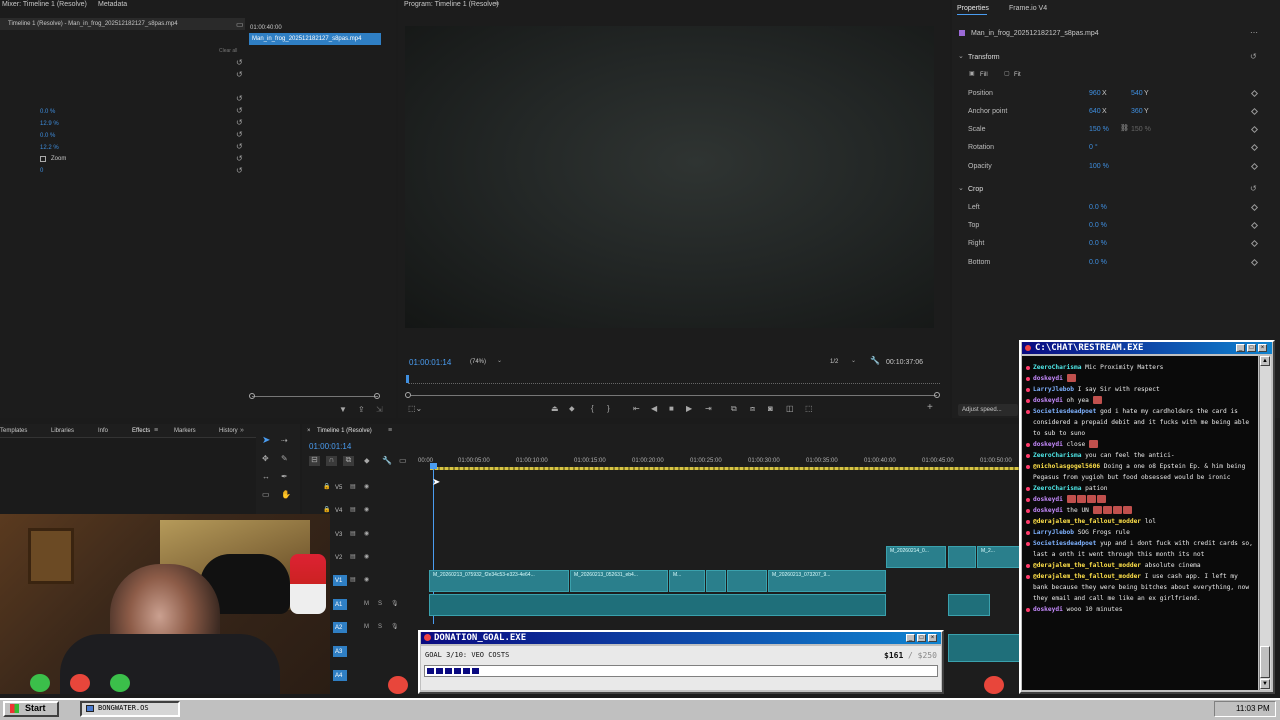 The image size is (1280, 720). I want to click on camera-icon: ◙, so click(770, 409).